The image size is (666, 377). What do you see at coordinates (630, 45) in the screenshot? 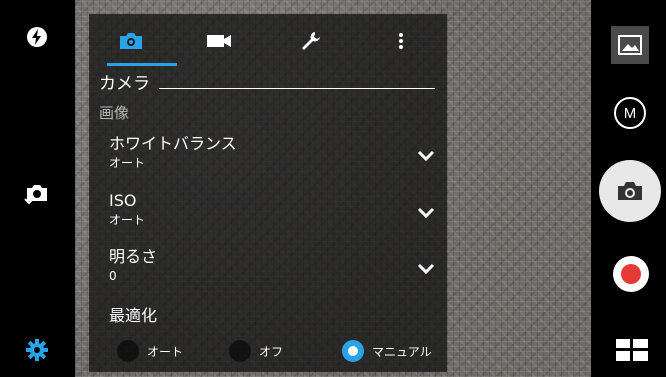
I see `gallery-thumbnail-icon` at bounding box center [630, 45].